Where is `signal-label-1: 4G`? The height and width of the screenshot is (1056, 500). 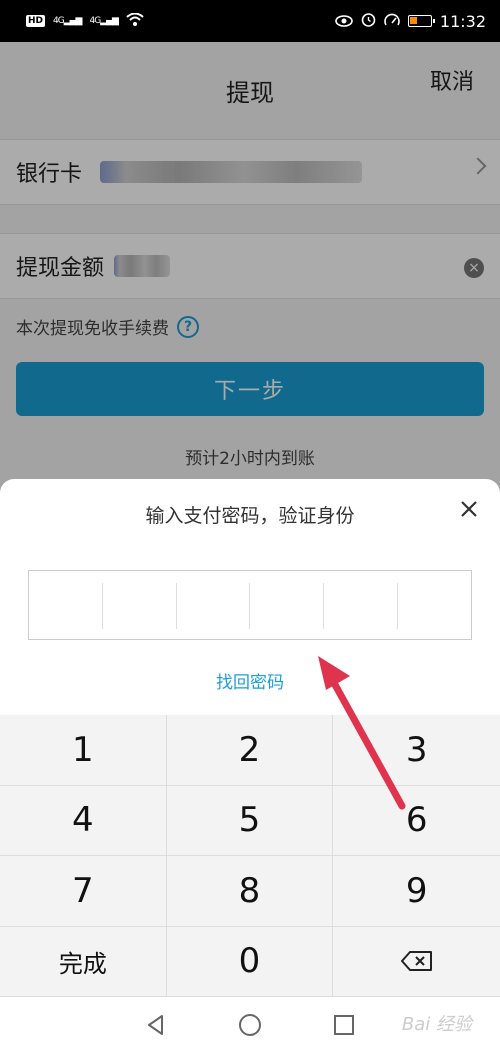 signal-label-1: 4G is located at coordinates (59, 21).